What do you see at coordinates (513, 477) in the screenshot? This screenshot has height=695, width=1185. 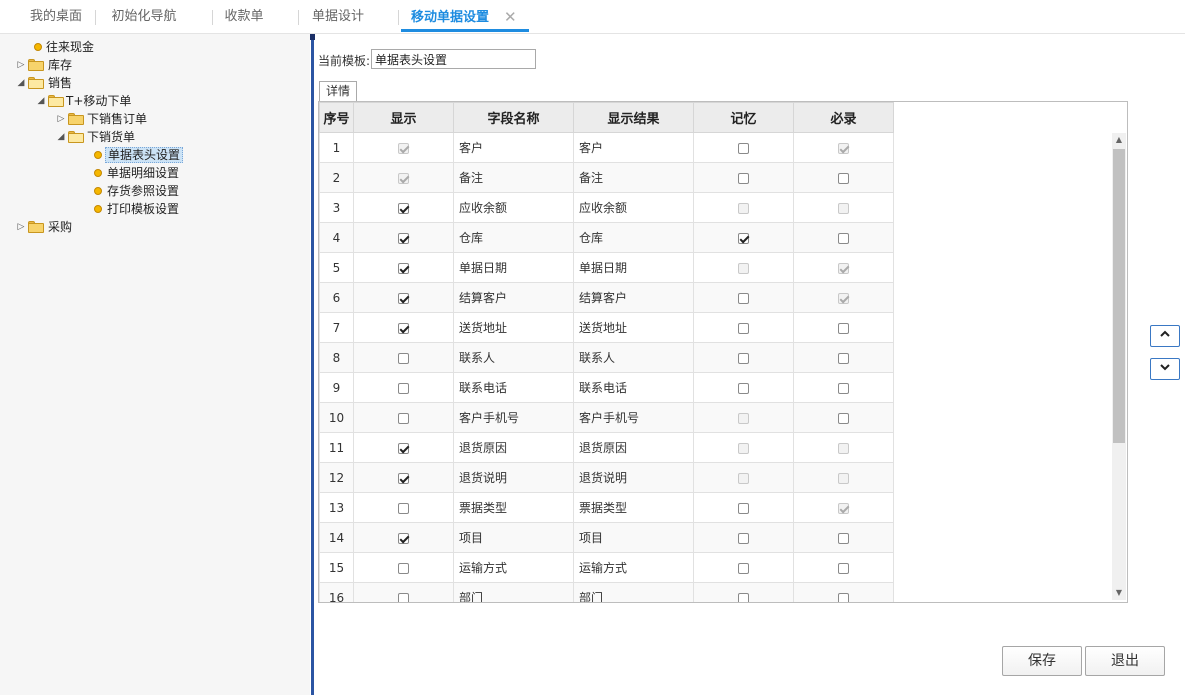 I see `field-name-cell: 退货说明` at bounding box center [513, 477].